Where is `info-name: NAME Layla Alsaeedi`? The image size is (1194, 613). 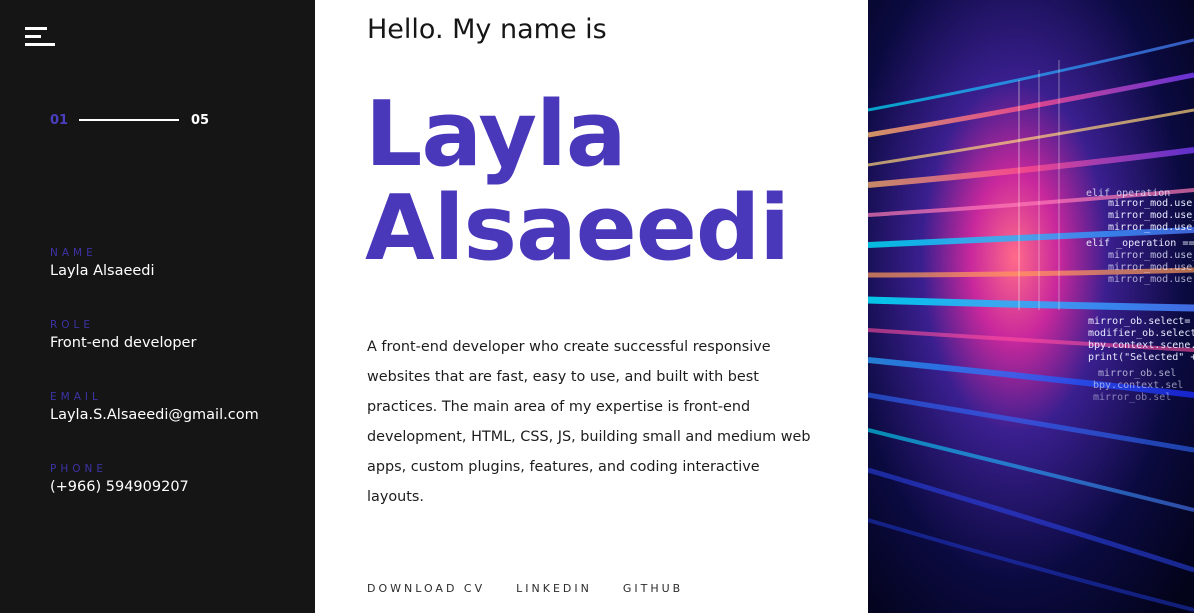
info-name: NAME Layla Alsaeedi is located at coordinates (102, 263).